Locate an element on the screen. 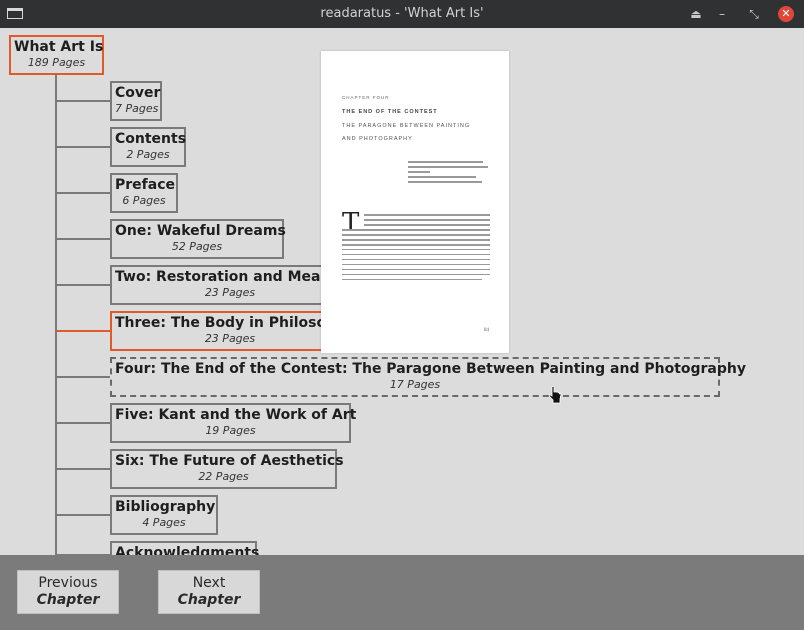 The width and height of the screenshot is (804, 630). mouse-pointer-icon is located at coordinates (555, 395).